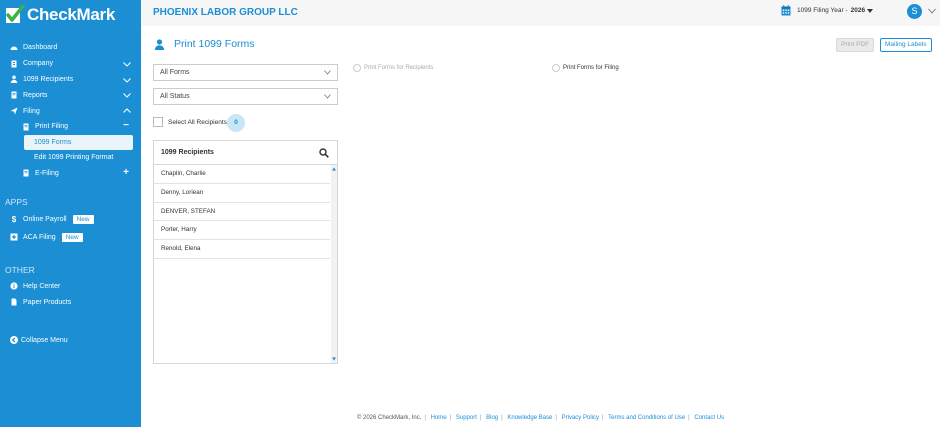 This screenshot has width=940, height=427. What do you see at coordinates (580, 418) in the screenshot?
I see `footer-link-privacy-policy: Privacy Policy` at bounding box center [580, 418].